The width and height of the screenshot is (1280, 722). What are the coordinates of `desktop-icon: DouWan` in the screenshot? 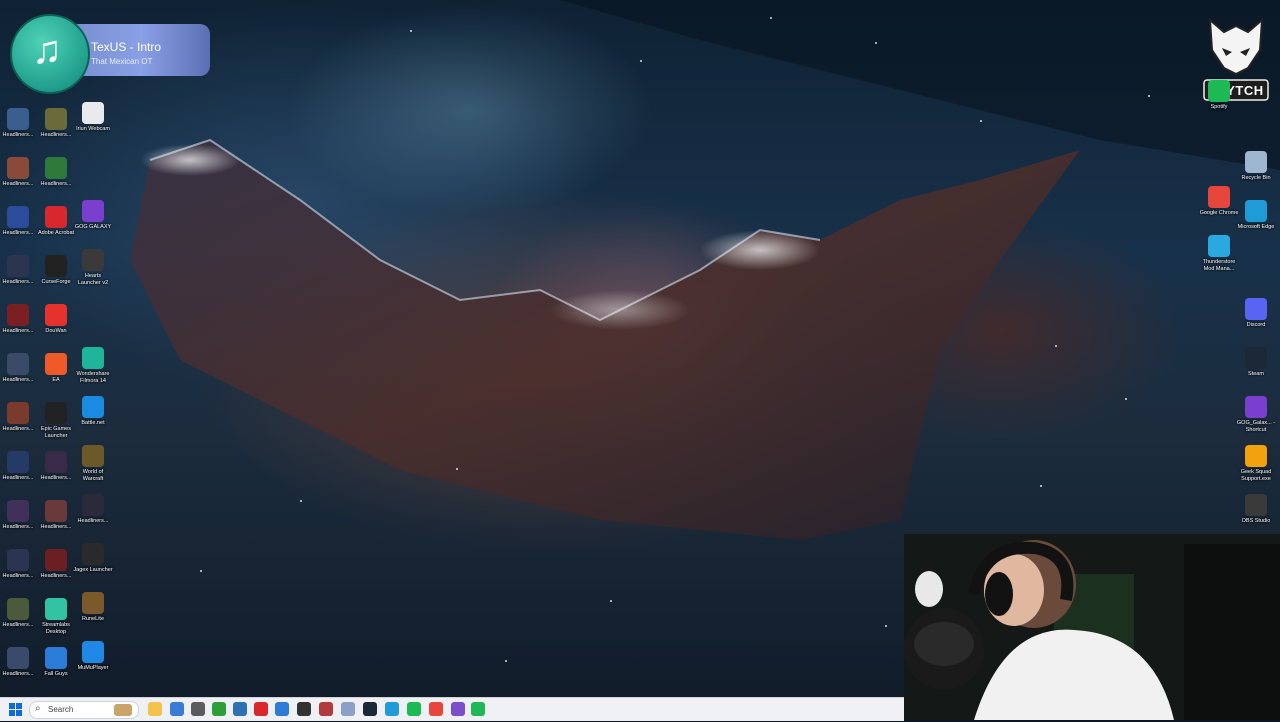 It's located at (56, 328).